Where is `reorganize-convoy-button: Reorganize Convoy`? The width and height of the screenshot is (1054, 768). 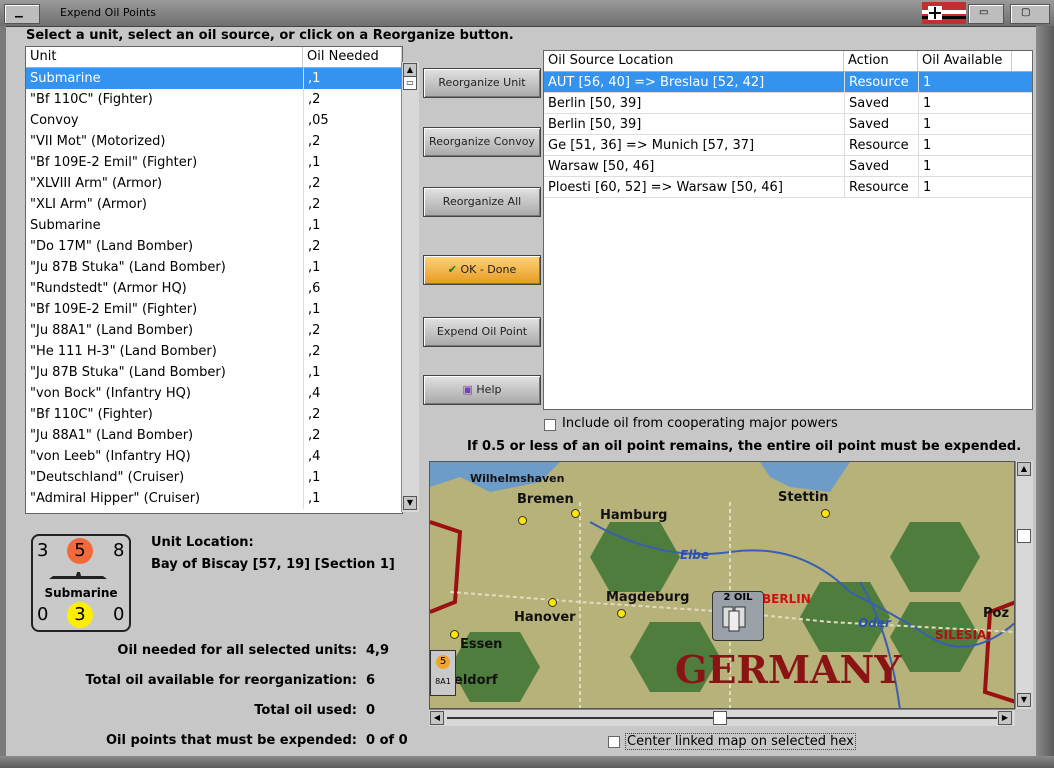
reorganize-convoy-button: Reorganize Convoy is located at coordinates (482, 142).